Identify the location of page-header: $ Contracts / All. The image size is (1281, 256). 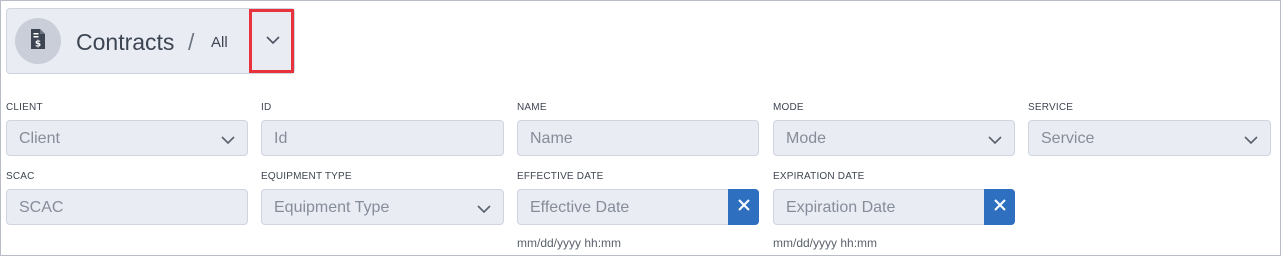
(150, 41).